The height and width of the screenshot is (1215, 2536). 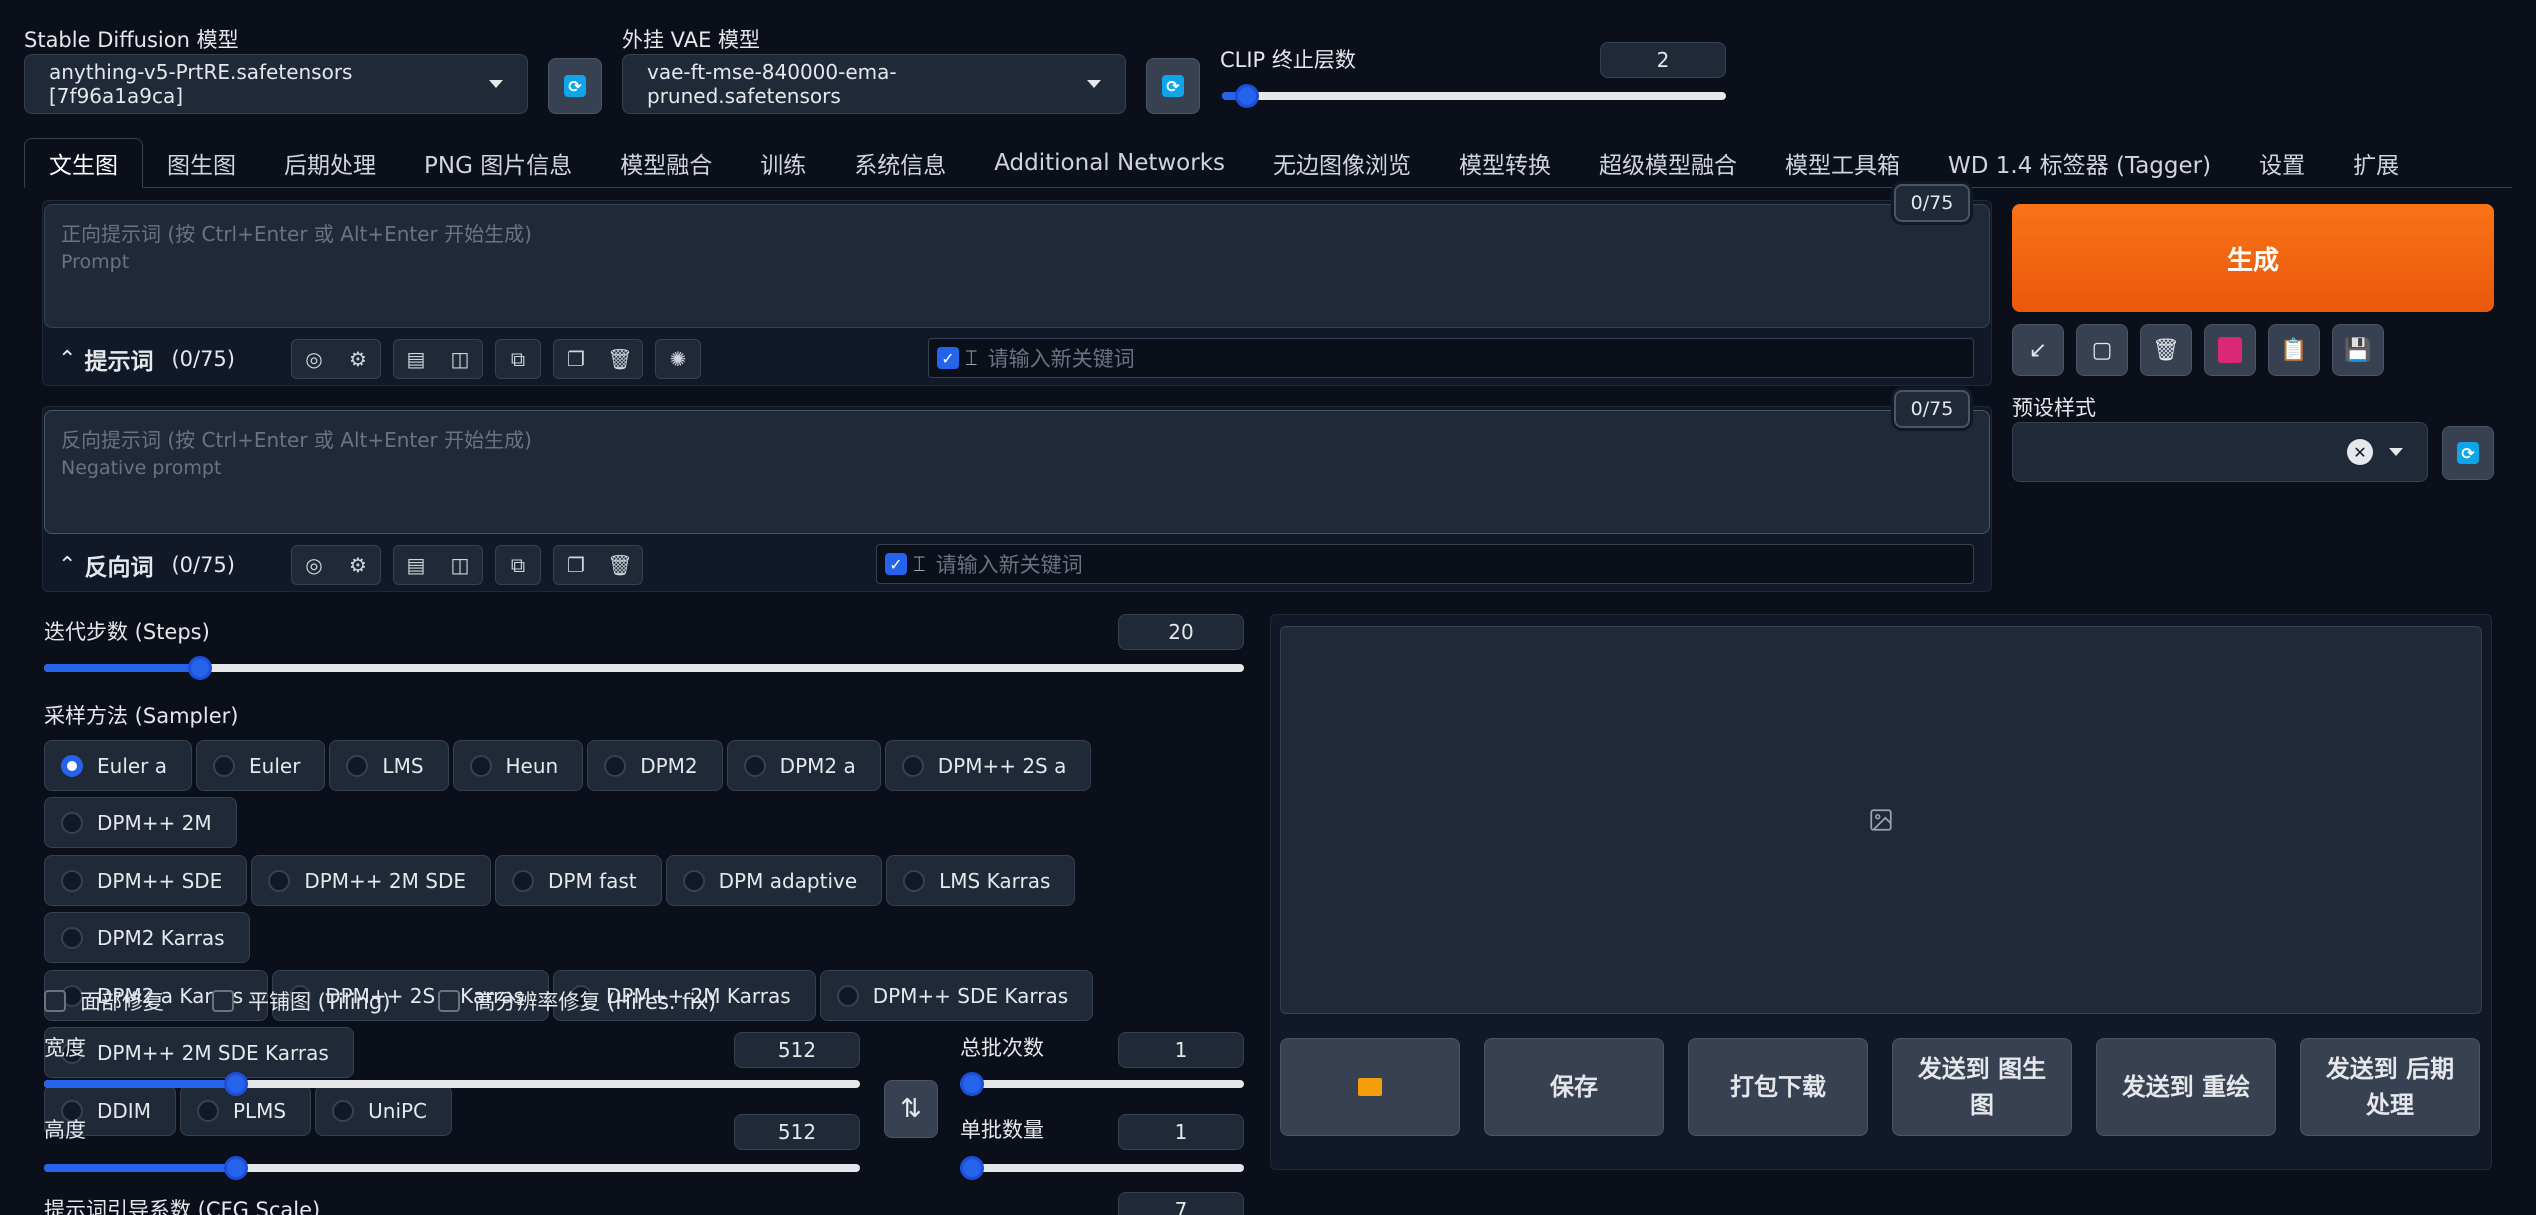 What do you see at coordinates (498, 163) in the screenshot?
I see `tab-3: PNG 图片信息` at bounding box center [498, 163].